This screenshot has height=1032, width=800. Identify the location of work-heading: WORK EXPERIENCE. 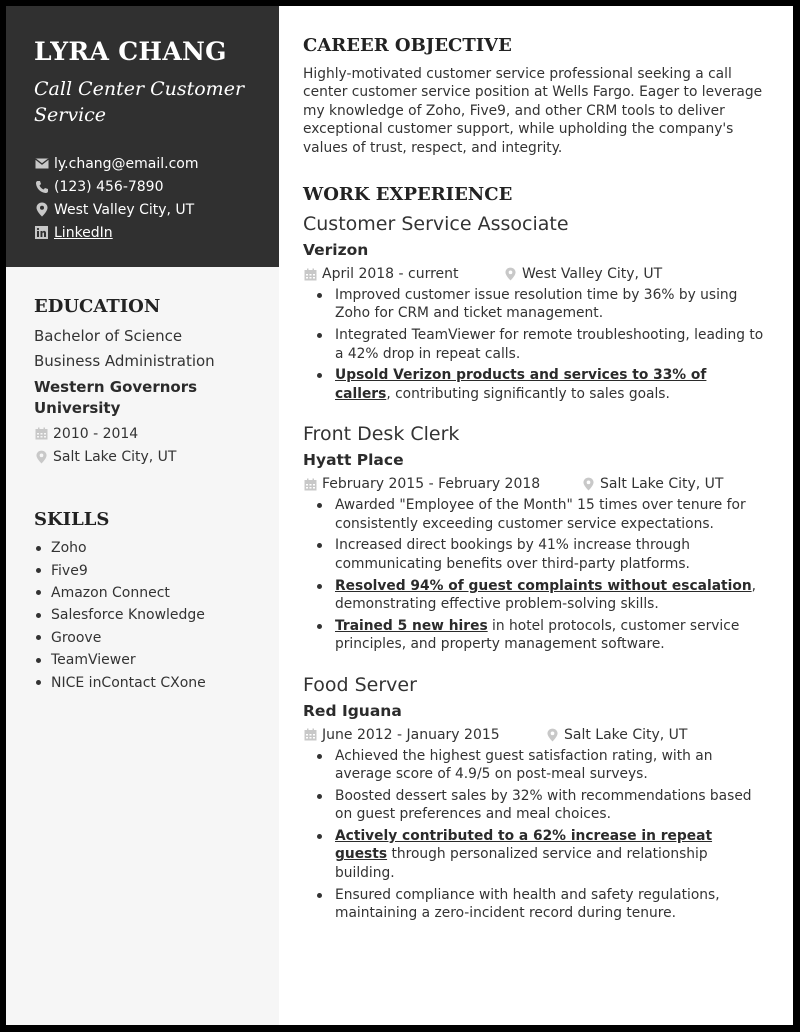
(408, 195).